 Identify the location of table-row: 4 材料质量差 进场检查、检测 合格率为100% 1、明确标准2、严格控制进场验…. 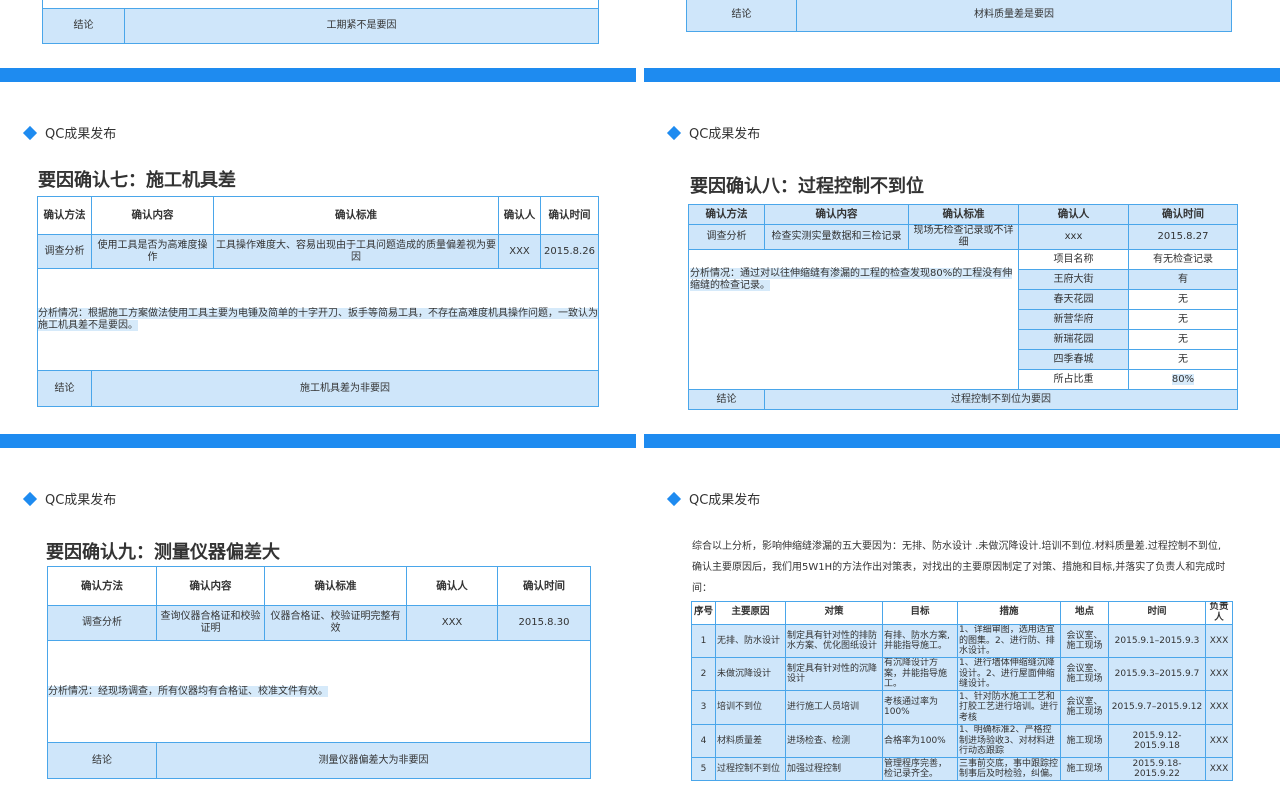
(962, 740).